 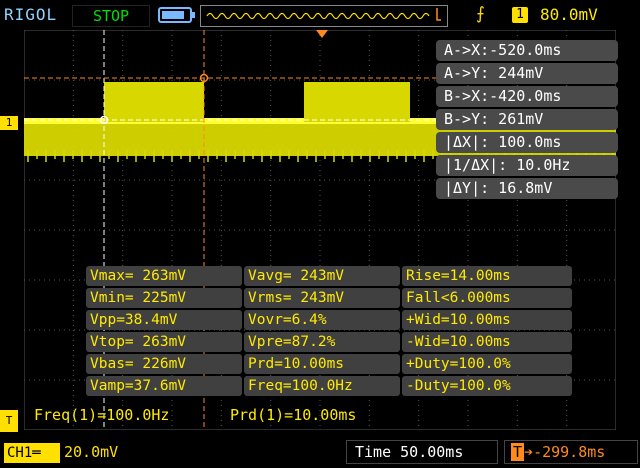 What do you see at coordinates (322, 276) in the screenshot?
I see `measurement-cell: Vavg= 243mV` at bounding box center [322, 276].